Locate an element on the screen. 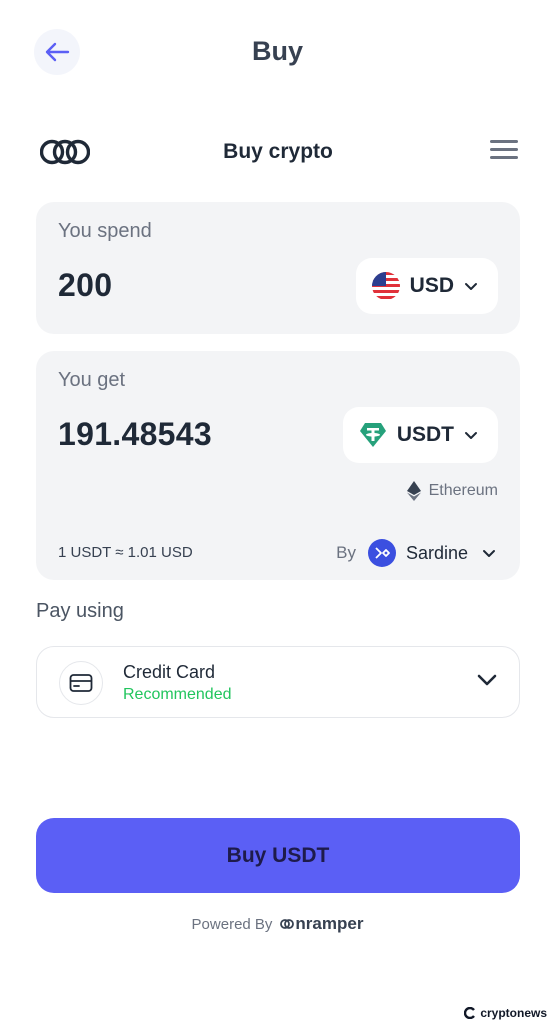 The height and width of the screenshot is (1024, 555). widget-header: Buy crypto is located at coordinates (278, 152).